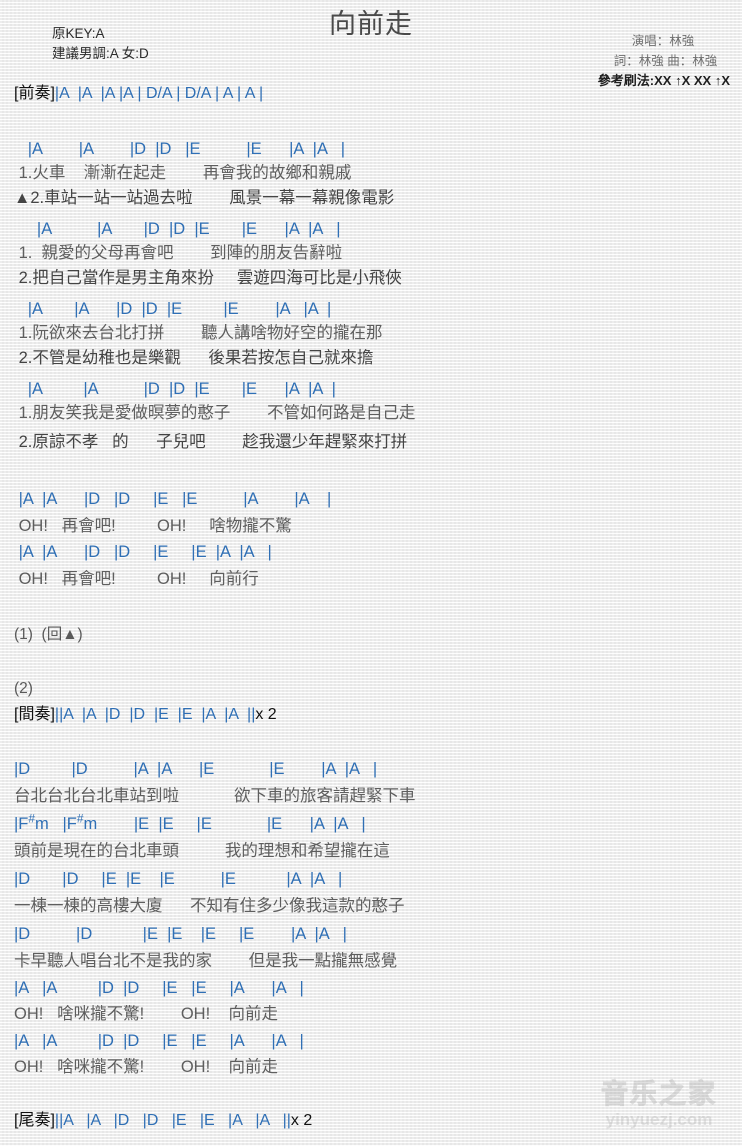 This screenshot has width=742, height=1146. What do you see at coordinates (196, 769) in the screenshot?
I see `verse2-chordline-1: |D |D |A |A |E |E |A |A |` at bounding box center [196, 769].